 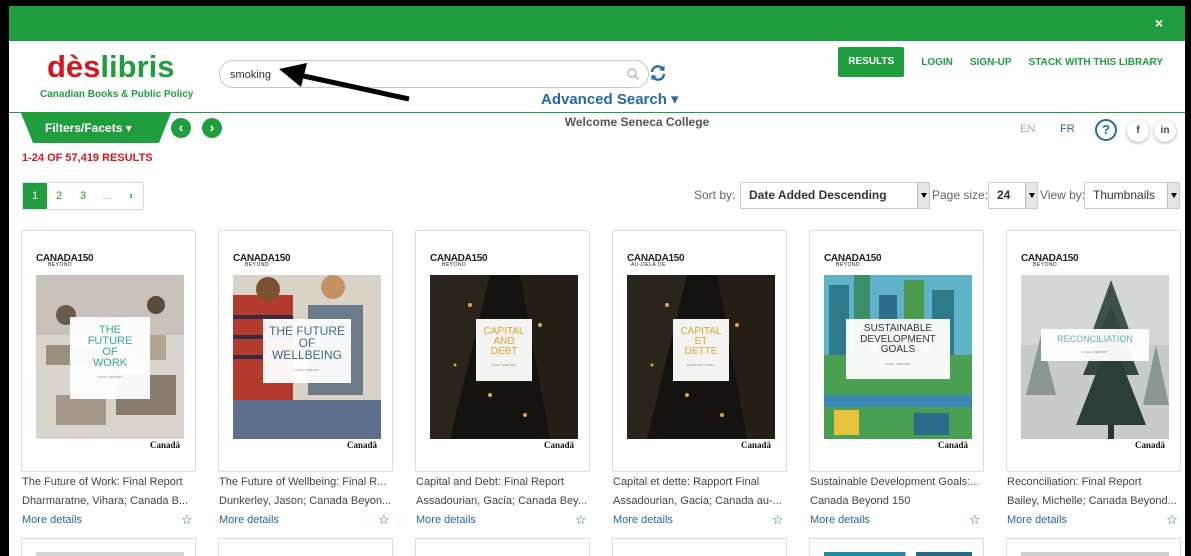 What do you see at coordinates (504, 341) in the screenshot?
I see `cover-title: CAPITAL AND DEBT` at bounding box center [504, 341].